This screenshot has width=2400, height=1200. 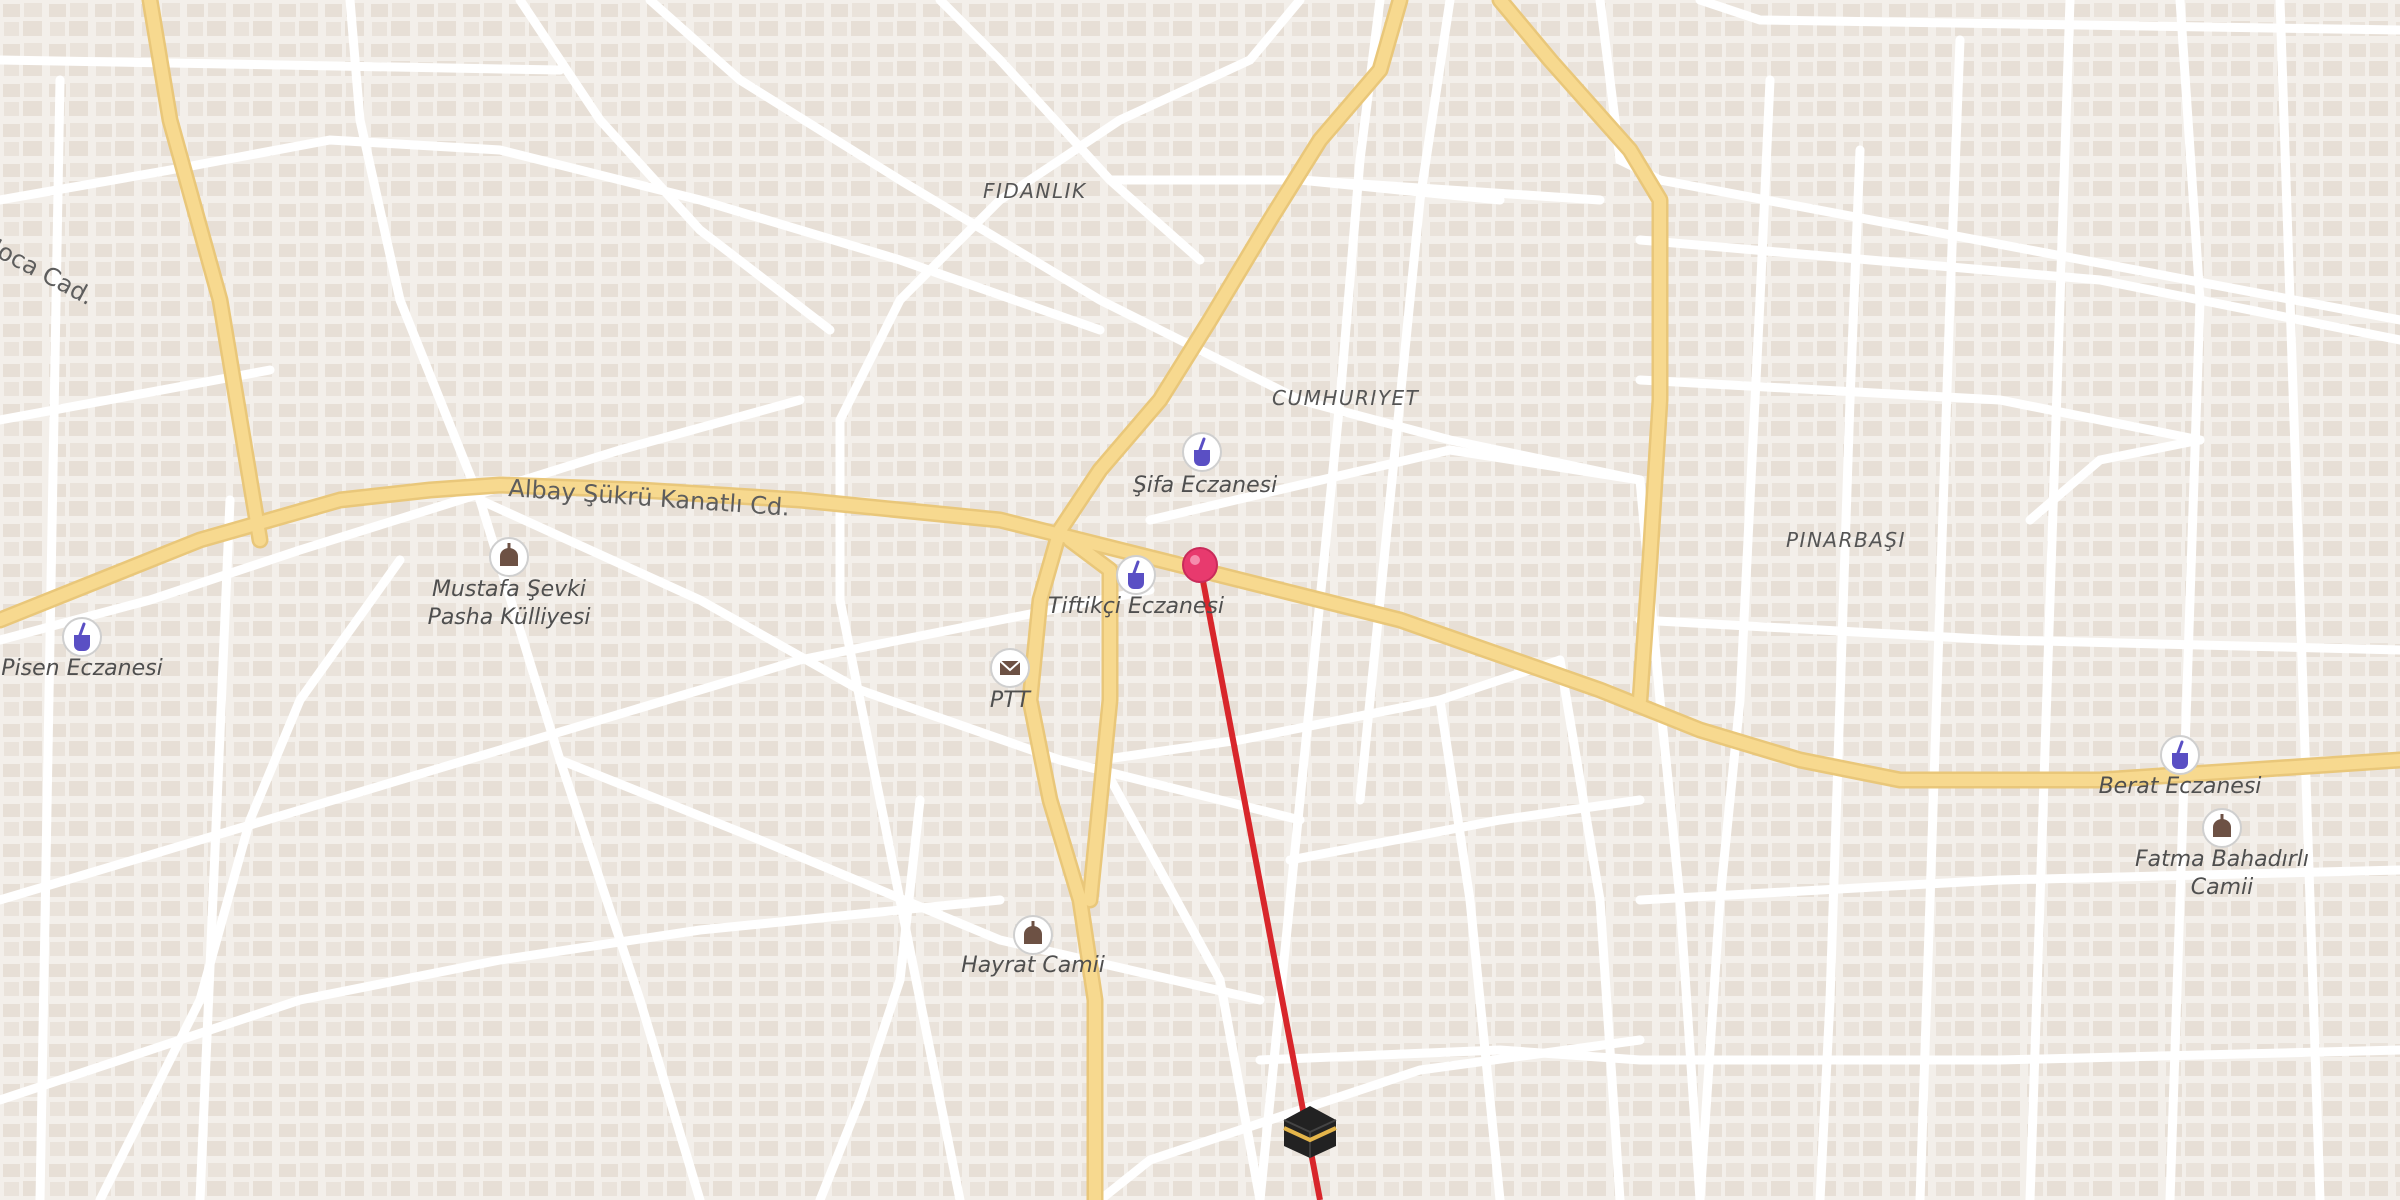 What do you see at coordinates (1033, 965) in the screenshot?
I see `poi-label: Hayrat Camii` at bounding box center [1033, 965].